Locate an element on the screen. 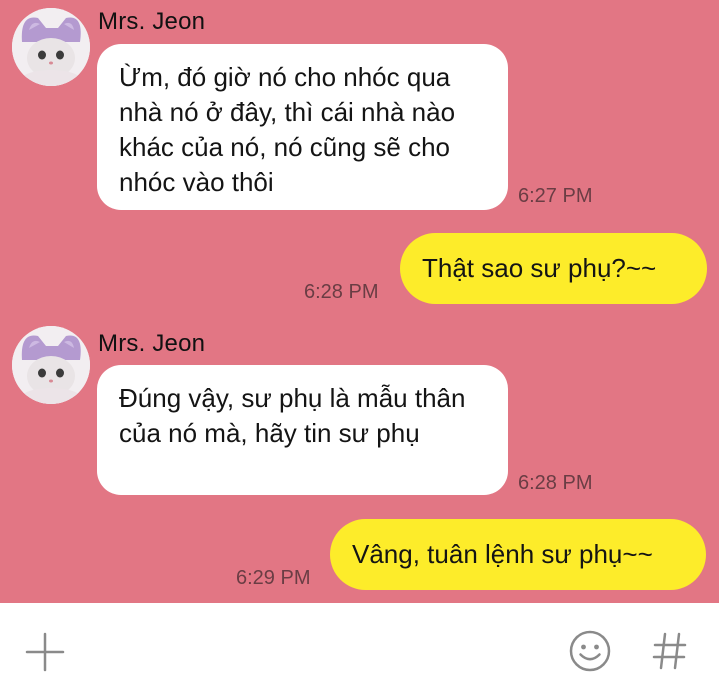 This screenshot has height=697, width=719. message-timestamp: 6:29 PM is located at coordinates (273, 578).